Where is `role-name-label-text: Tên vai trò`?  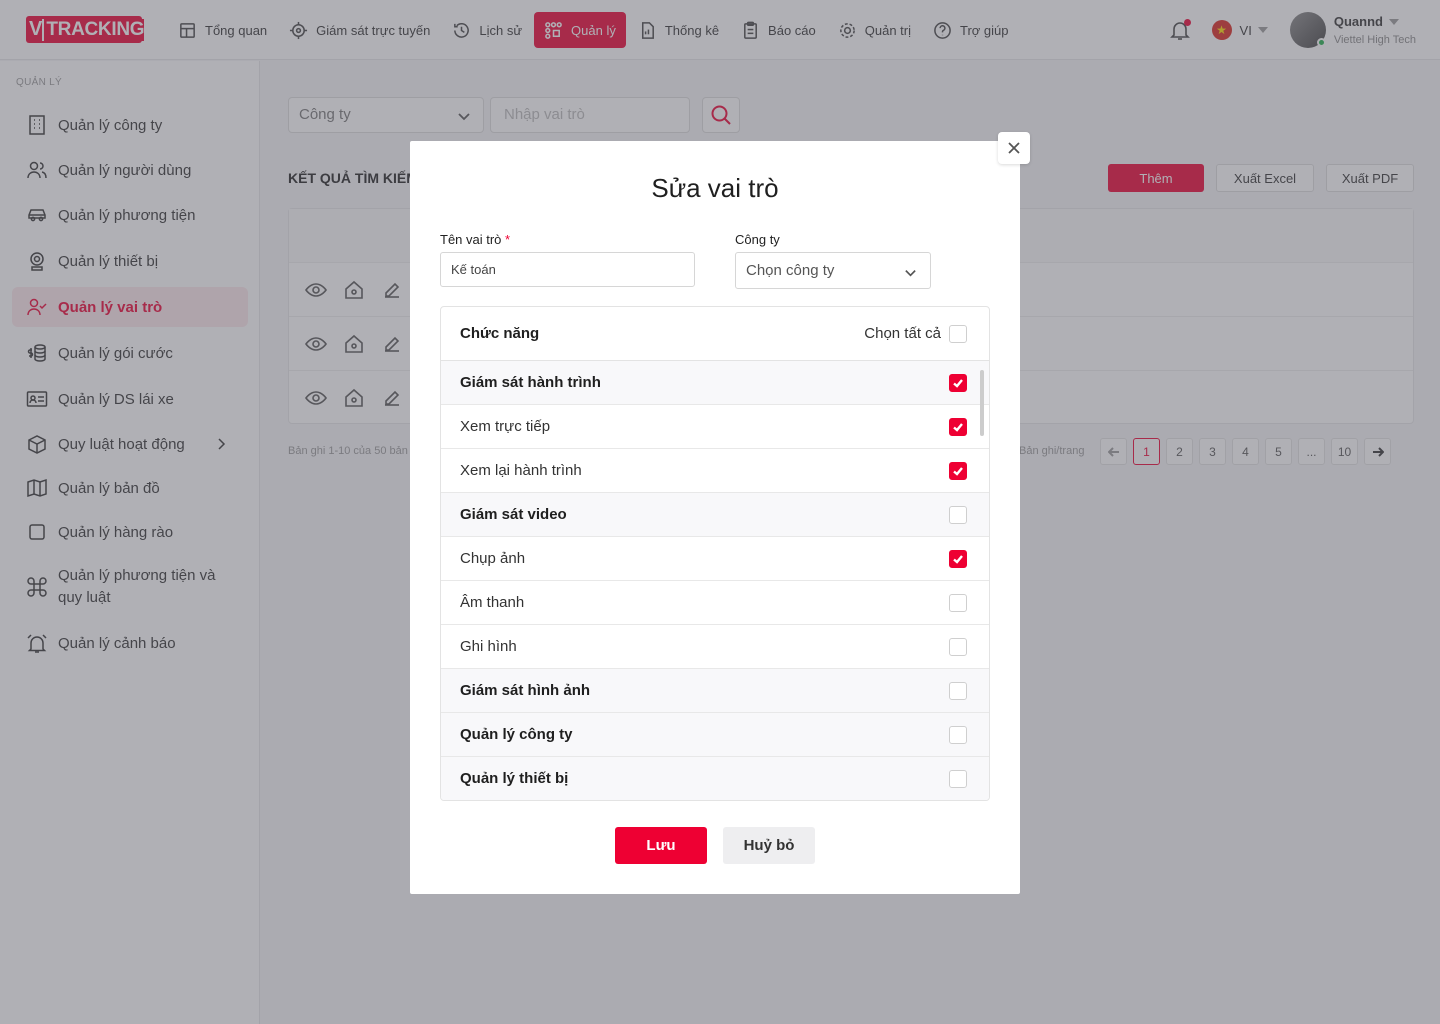
role-name-label-text: Tên vai trò is located at coordinates (471, 239).